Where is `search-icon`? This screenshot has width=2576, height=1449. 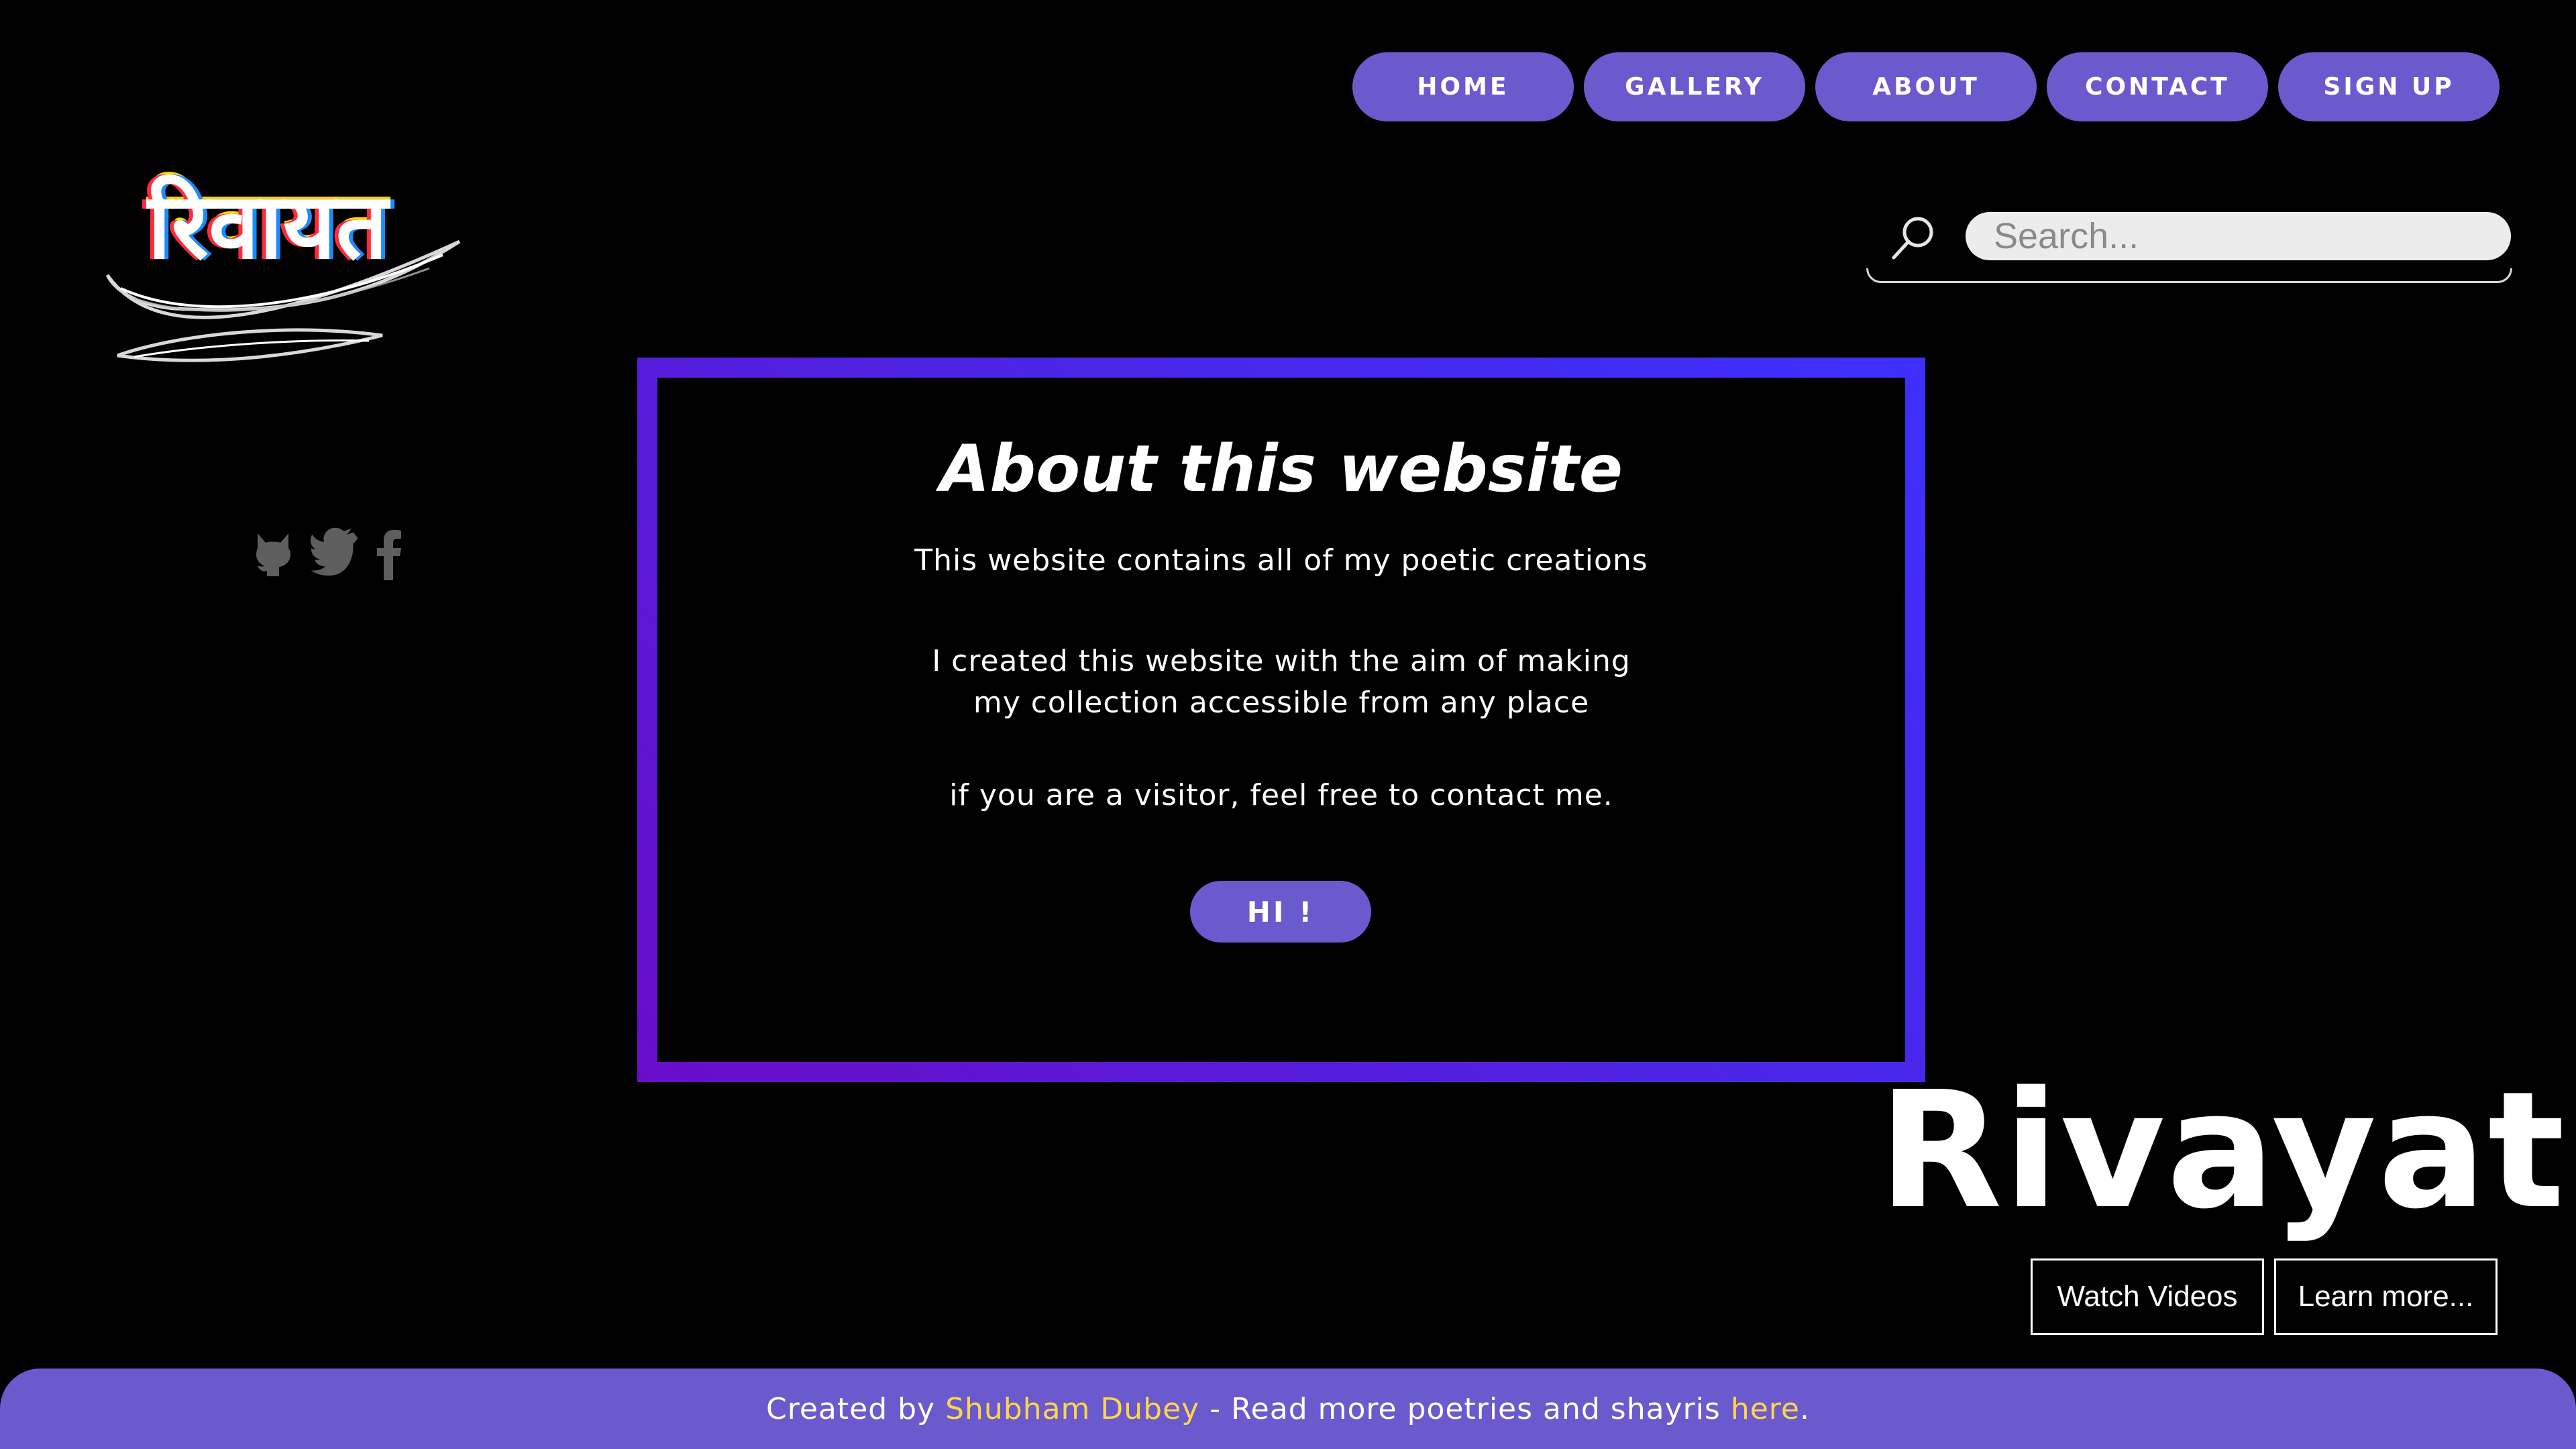 search-icon is located at coordinates (1913, 238).